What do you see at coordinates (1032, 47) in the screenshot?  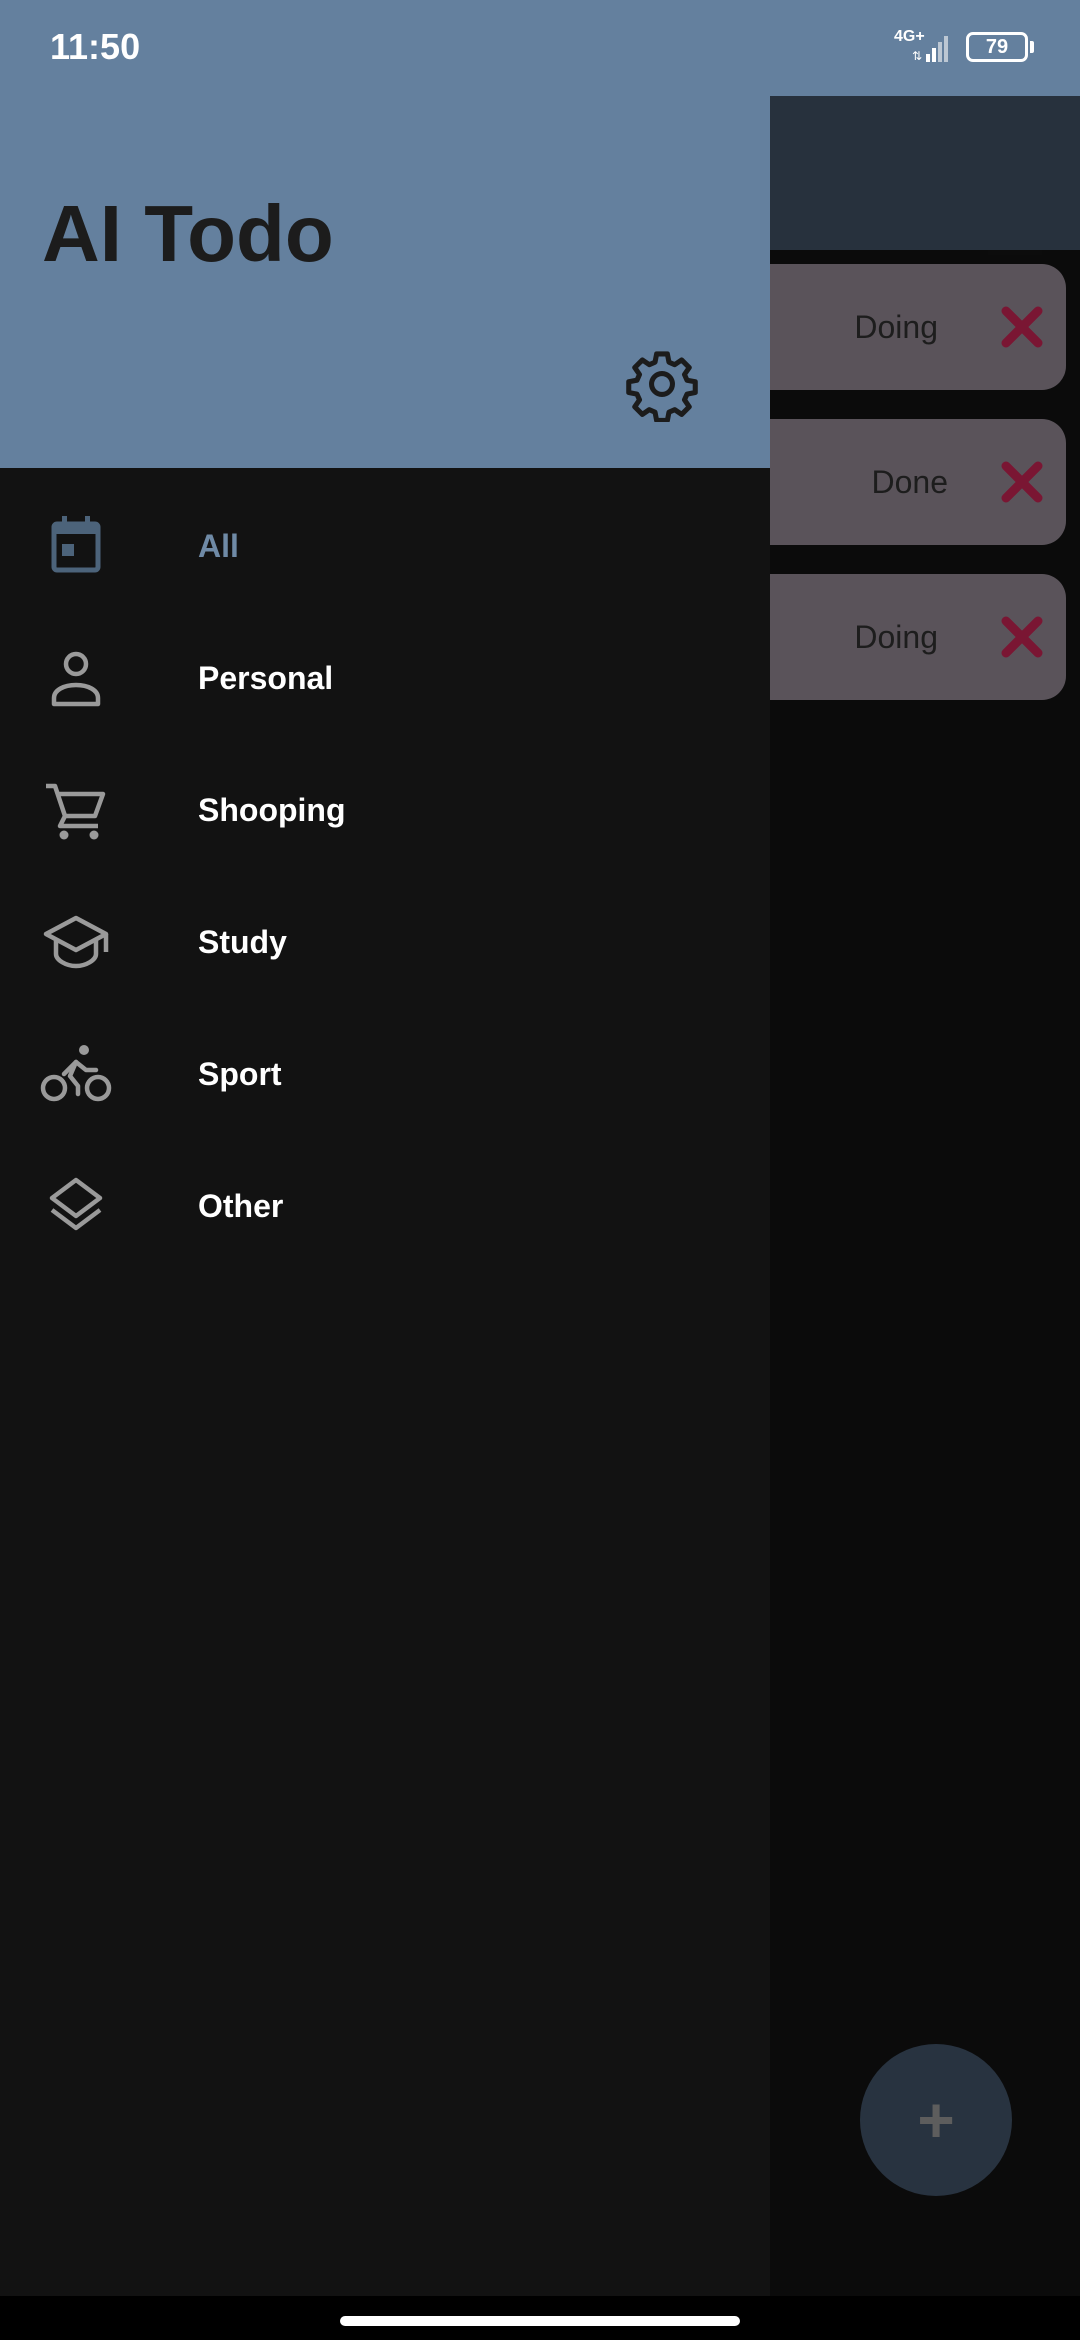 I see `battery-tip` at bounding box center [1032, 47].